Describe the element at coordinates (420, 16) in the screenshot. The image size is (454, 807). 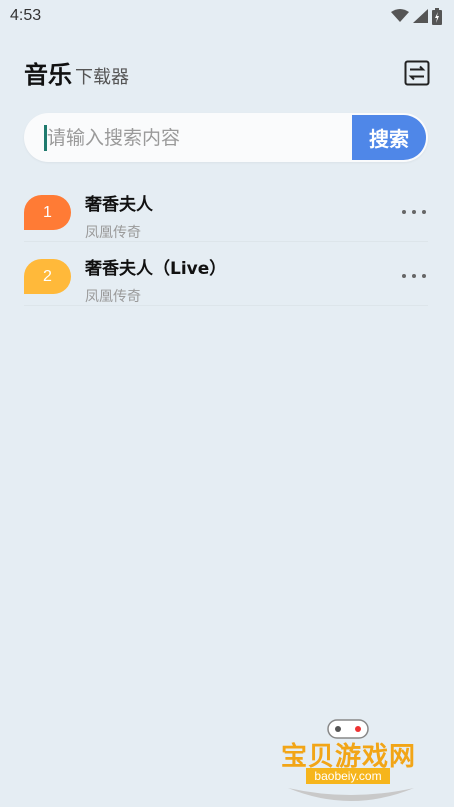
I see `signal-icon` at that location.